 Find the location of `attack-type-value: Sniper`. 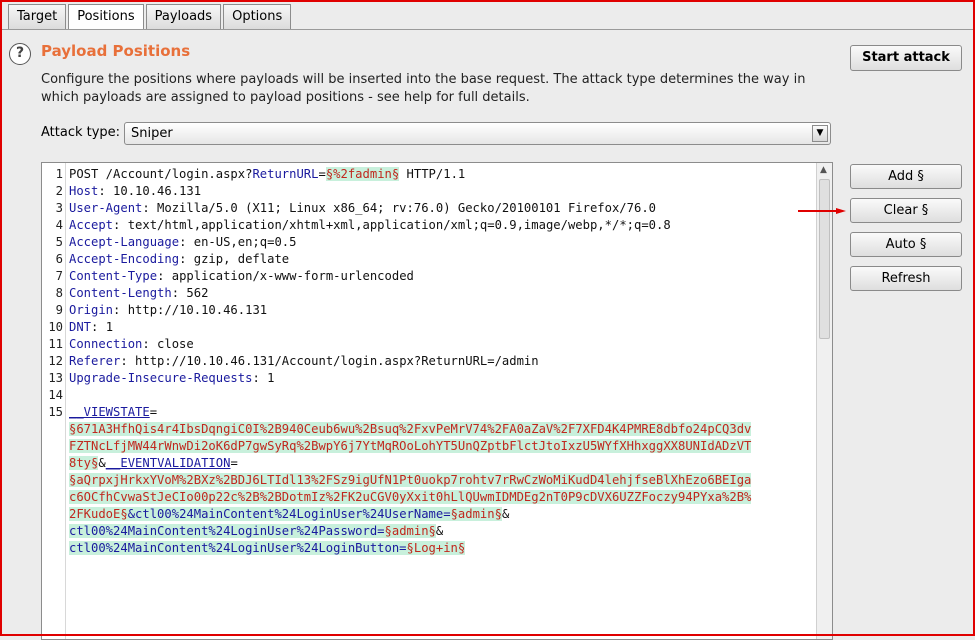

attack-type-value: Sniper is located at coordinates (152, 133).